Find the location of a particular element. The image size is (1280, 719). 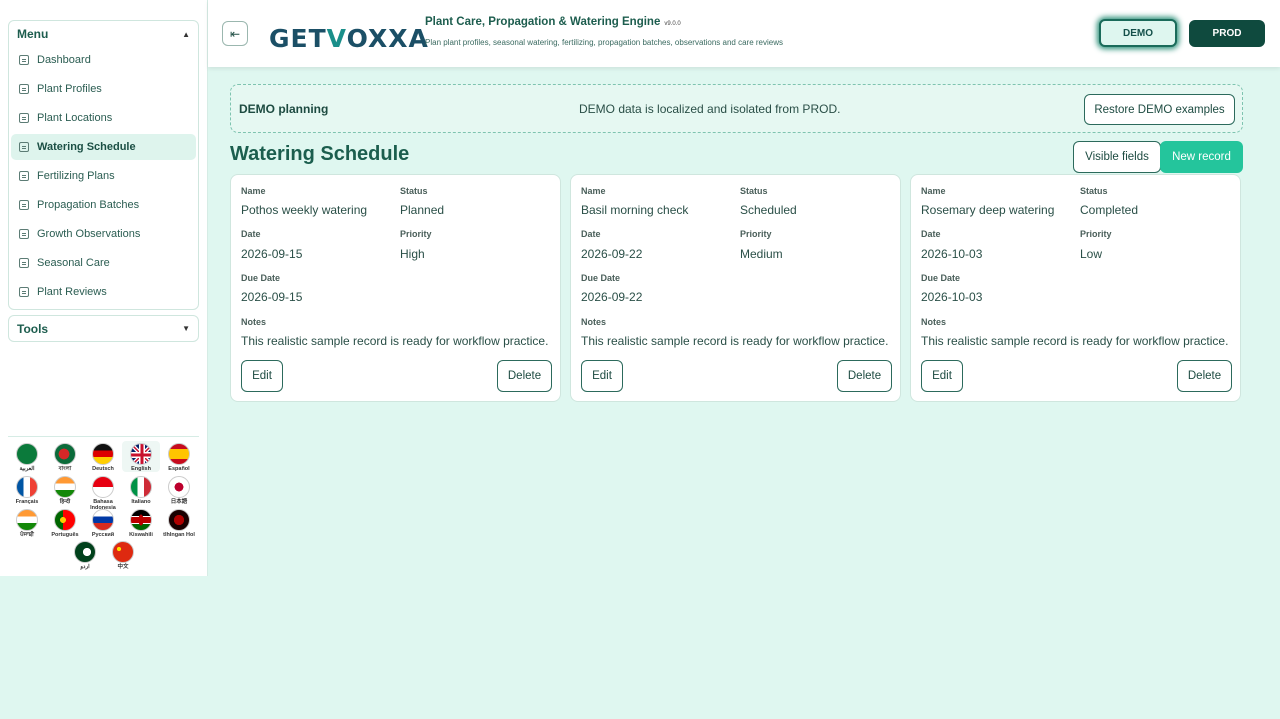

tools-panel-header: Tools ▼ is located at coordinates (103, 328).